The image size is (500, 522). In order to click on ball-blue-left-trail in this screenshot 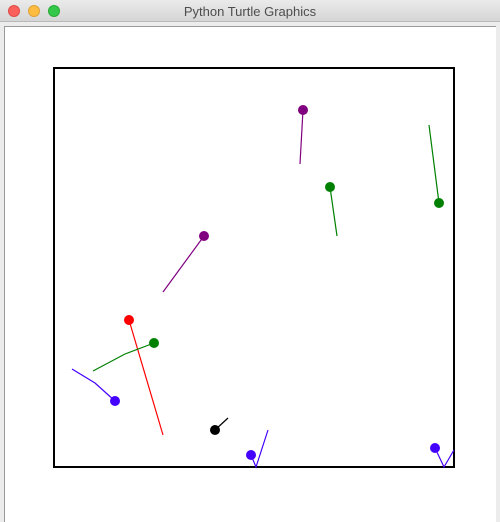, I will do `click(93, 385)`.